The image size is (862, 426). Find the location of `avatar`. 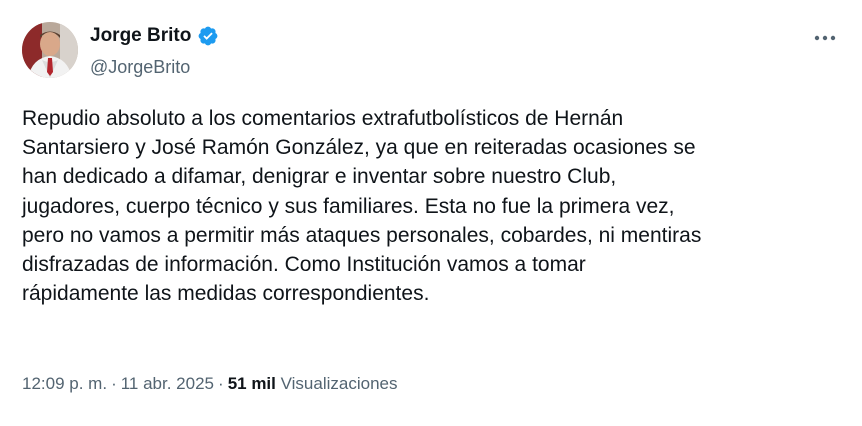

avatar is located at coordinates (50, 50).